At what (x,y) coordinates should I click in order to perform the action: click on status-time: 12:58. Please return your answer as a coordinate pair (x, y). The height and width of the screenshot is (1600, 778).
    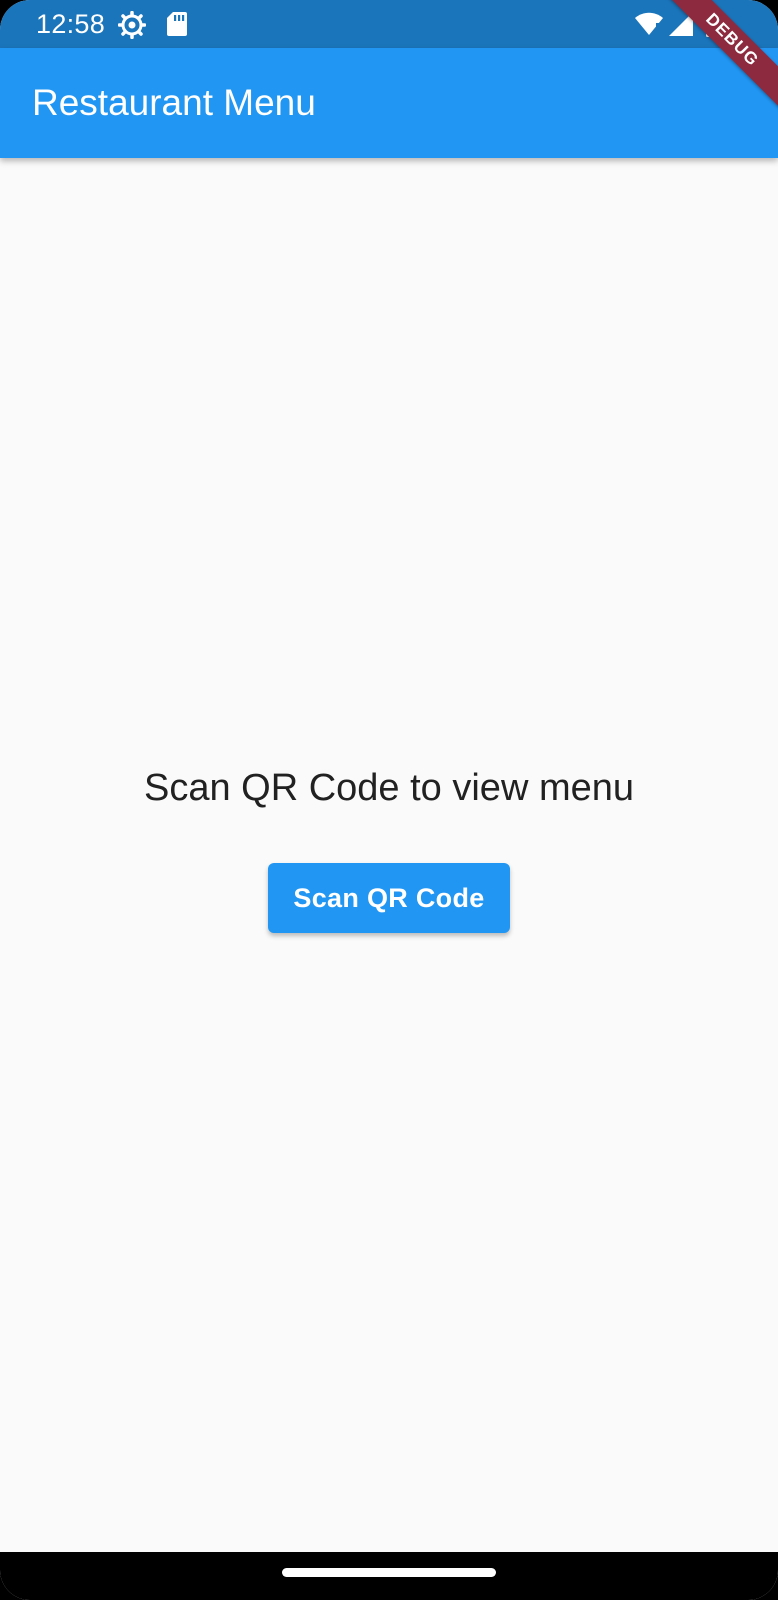
    Looking at the image, I should click on (71, 24).